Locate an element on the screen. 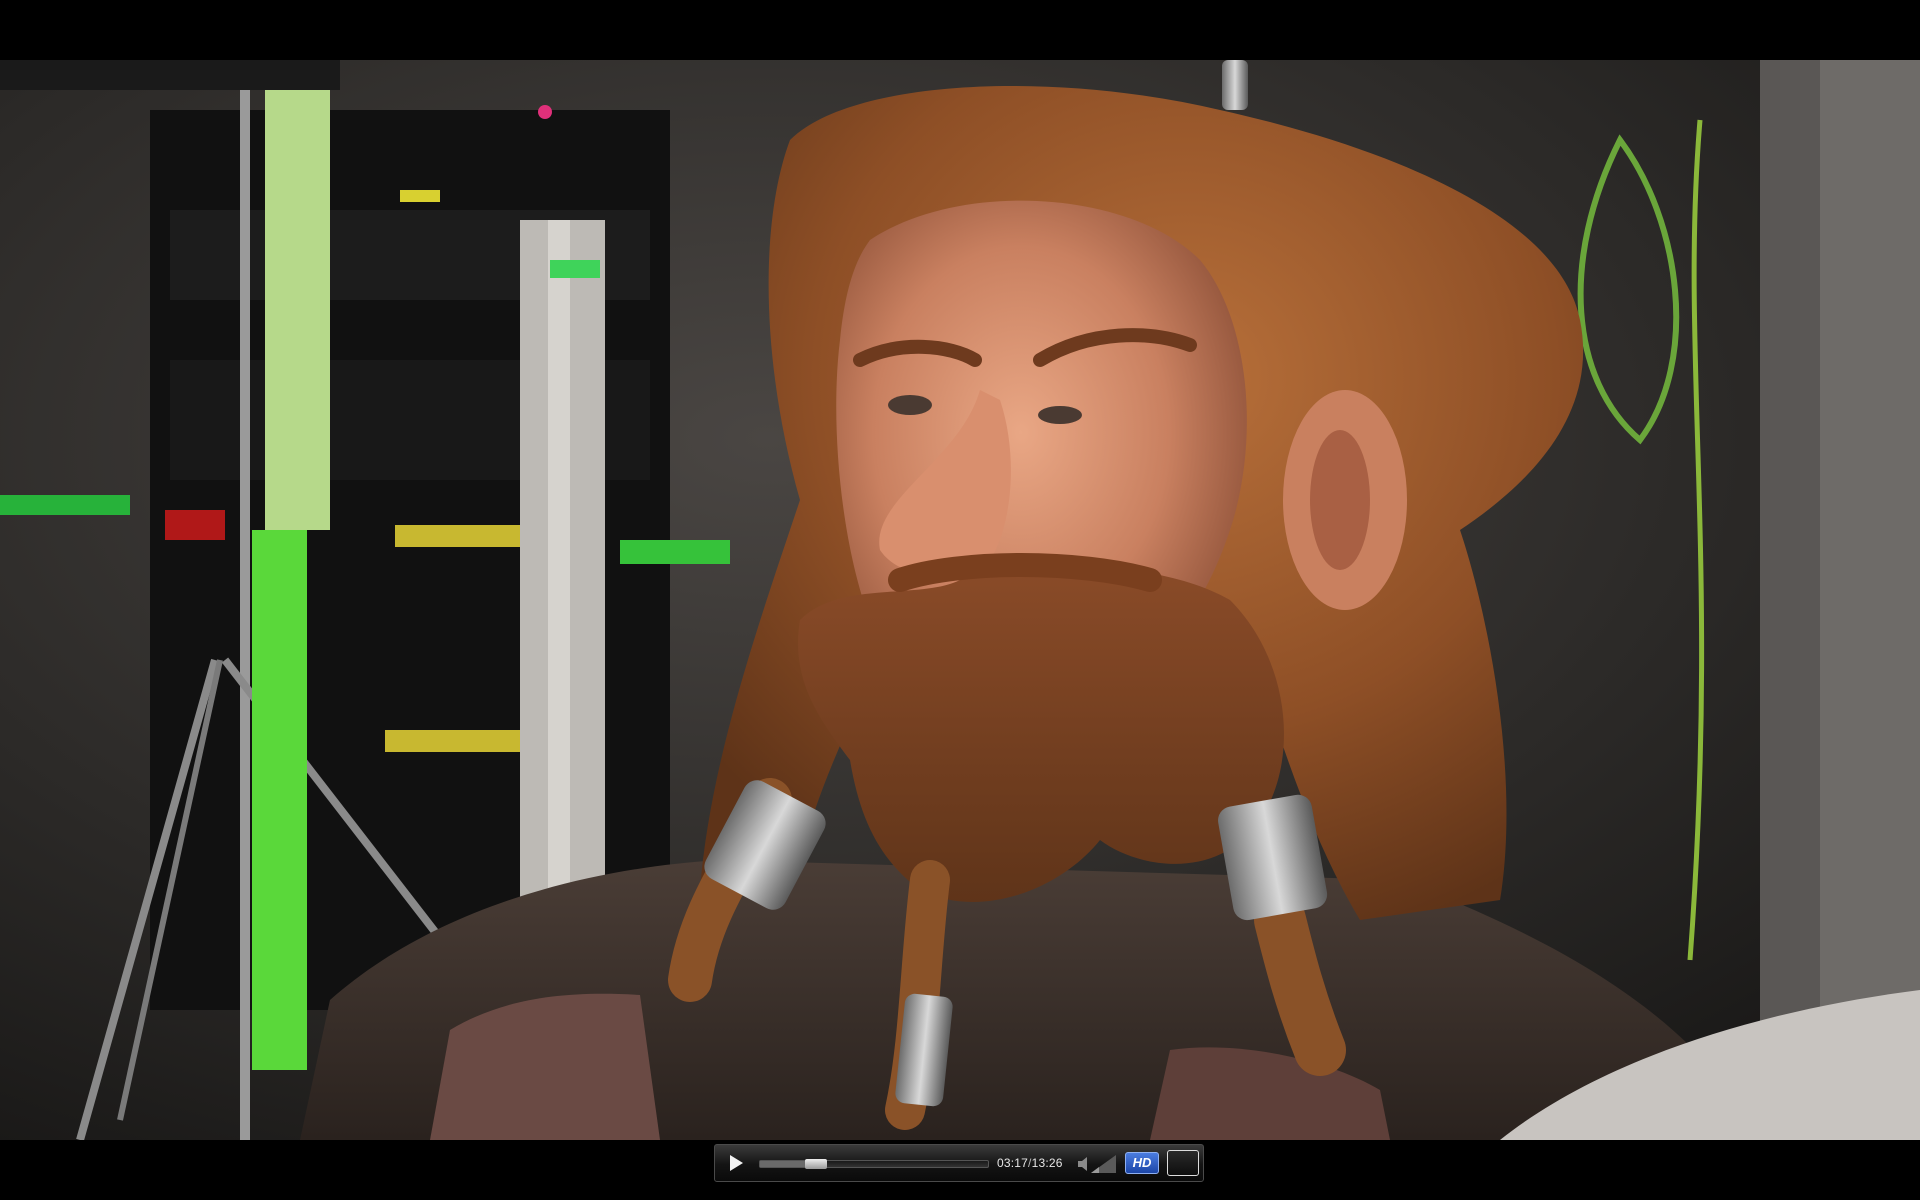 Image resolution: width=1920 pixels, height=1200 pixels. progress-thumb is located at coordinates (815, 1164).